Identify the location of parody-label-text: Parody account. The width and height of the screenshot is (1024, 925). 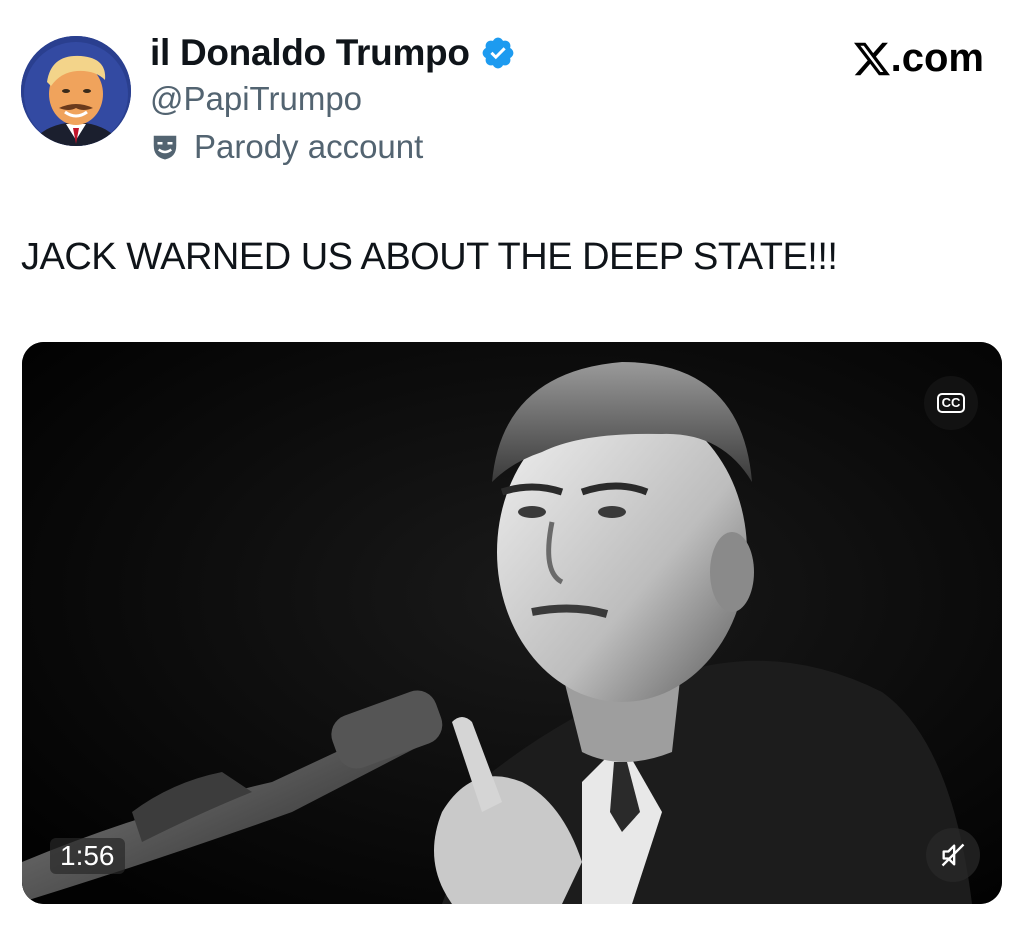
(309, 146).